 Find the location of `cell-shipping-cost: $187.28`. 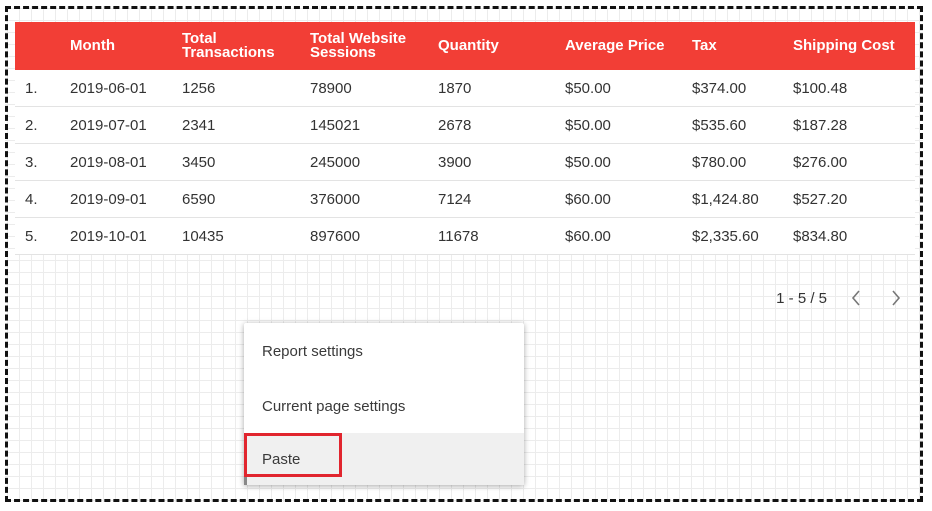

cell-shipping-cost: $187.28 is located at coordinates (820, 125).